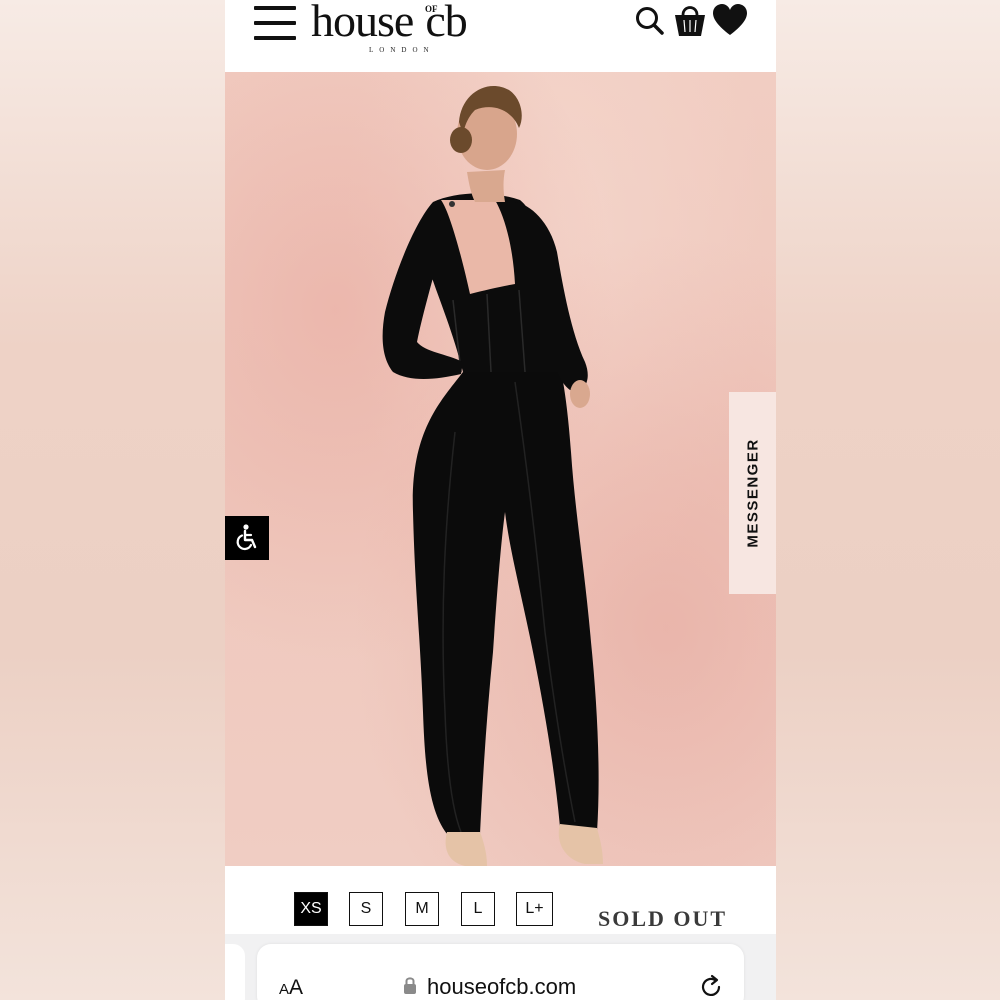  Describe the element at coordinates (311, 909) in the screenshot. I see `size-option-xs: XS` at that location.